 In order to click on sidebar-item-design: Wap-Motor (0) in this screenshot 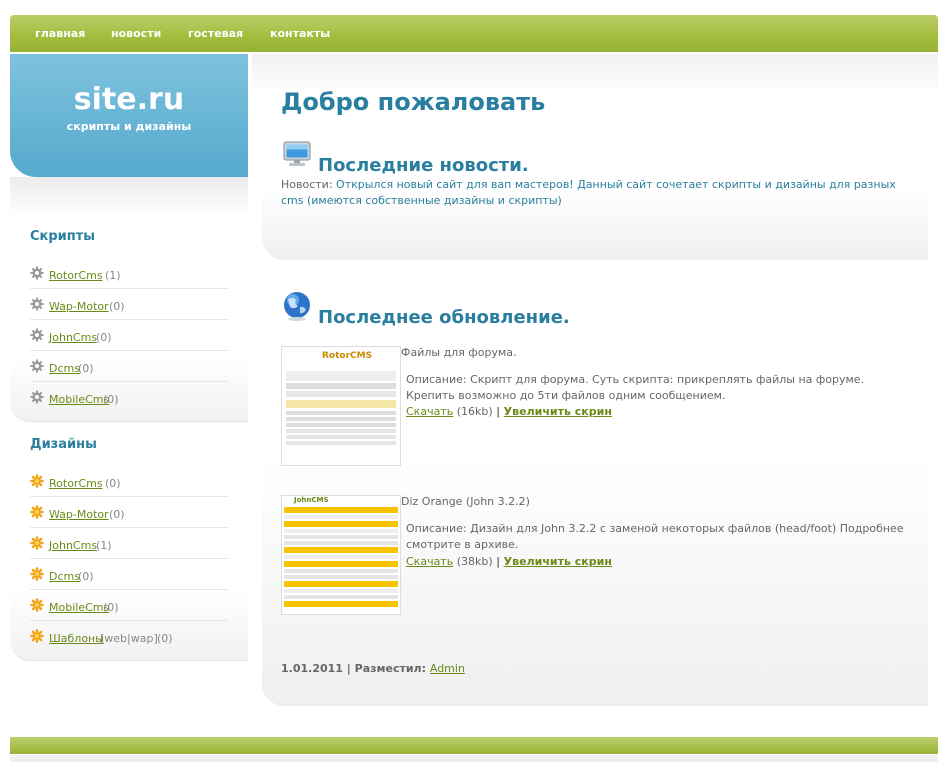, I will do `click(129, 512)`.